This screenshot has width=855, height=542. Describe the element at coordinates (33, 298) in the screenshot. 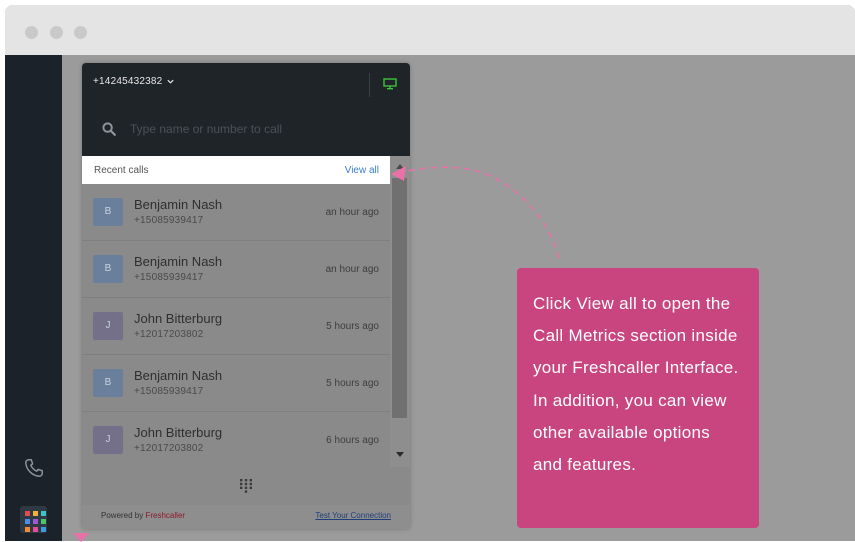

I see `left-sidebar` at that location.